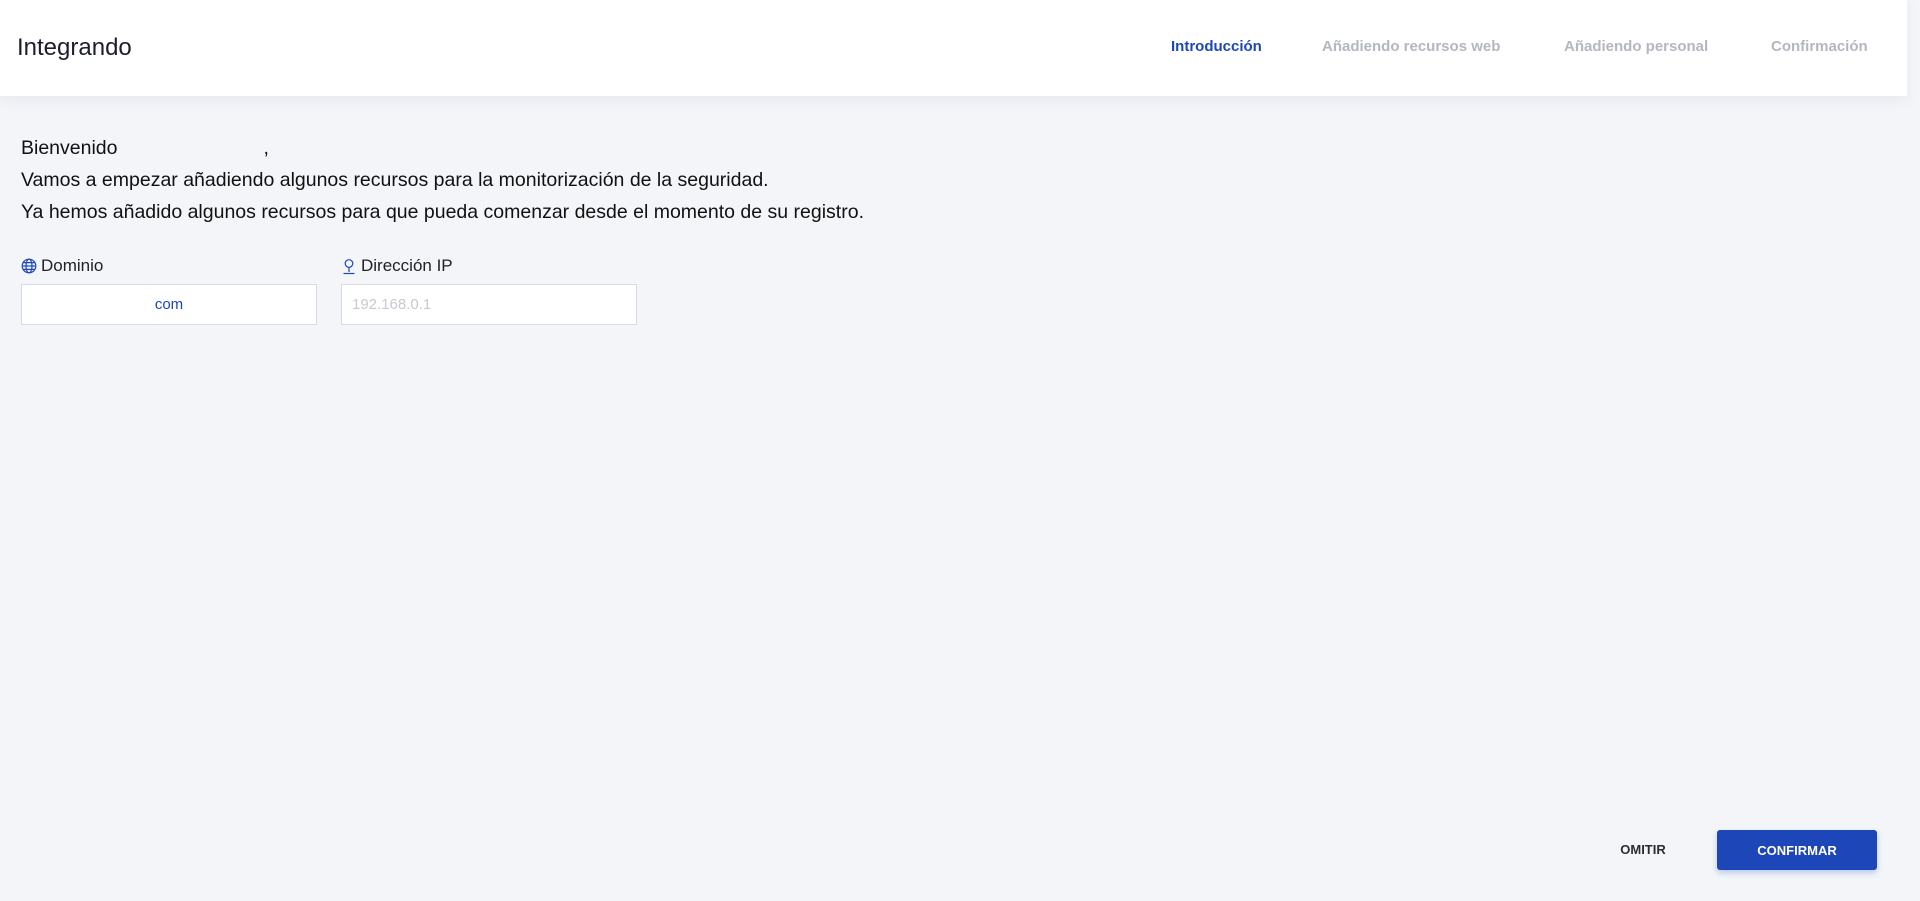 The width and height of the screenshot is (1920, 901). I want to click on step-anadiendo-recursos-web: Añadiendo recursos web, so click(1411, 46).